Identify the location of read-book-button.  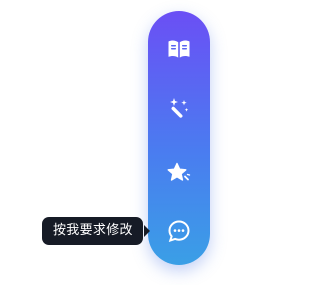
(179, 49).